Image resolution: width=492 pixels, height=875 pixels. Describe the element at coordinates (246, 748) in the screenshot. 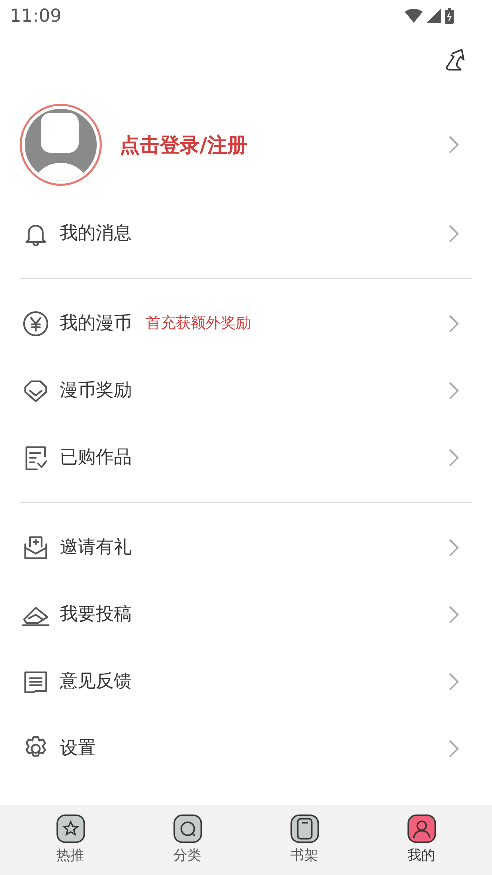

I see `menu-item: 设置` at that location.